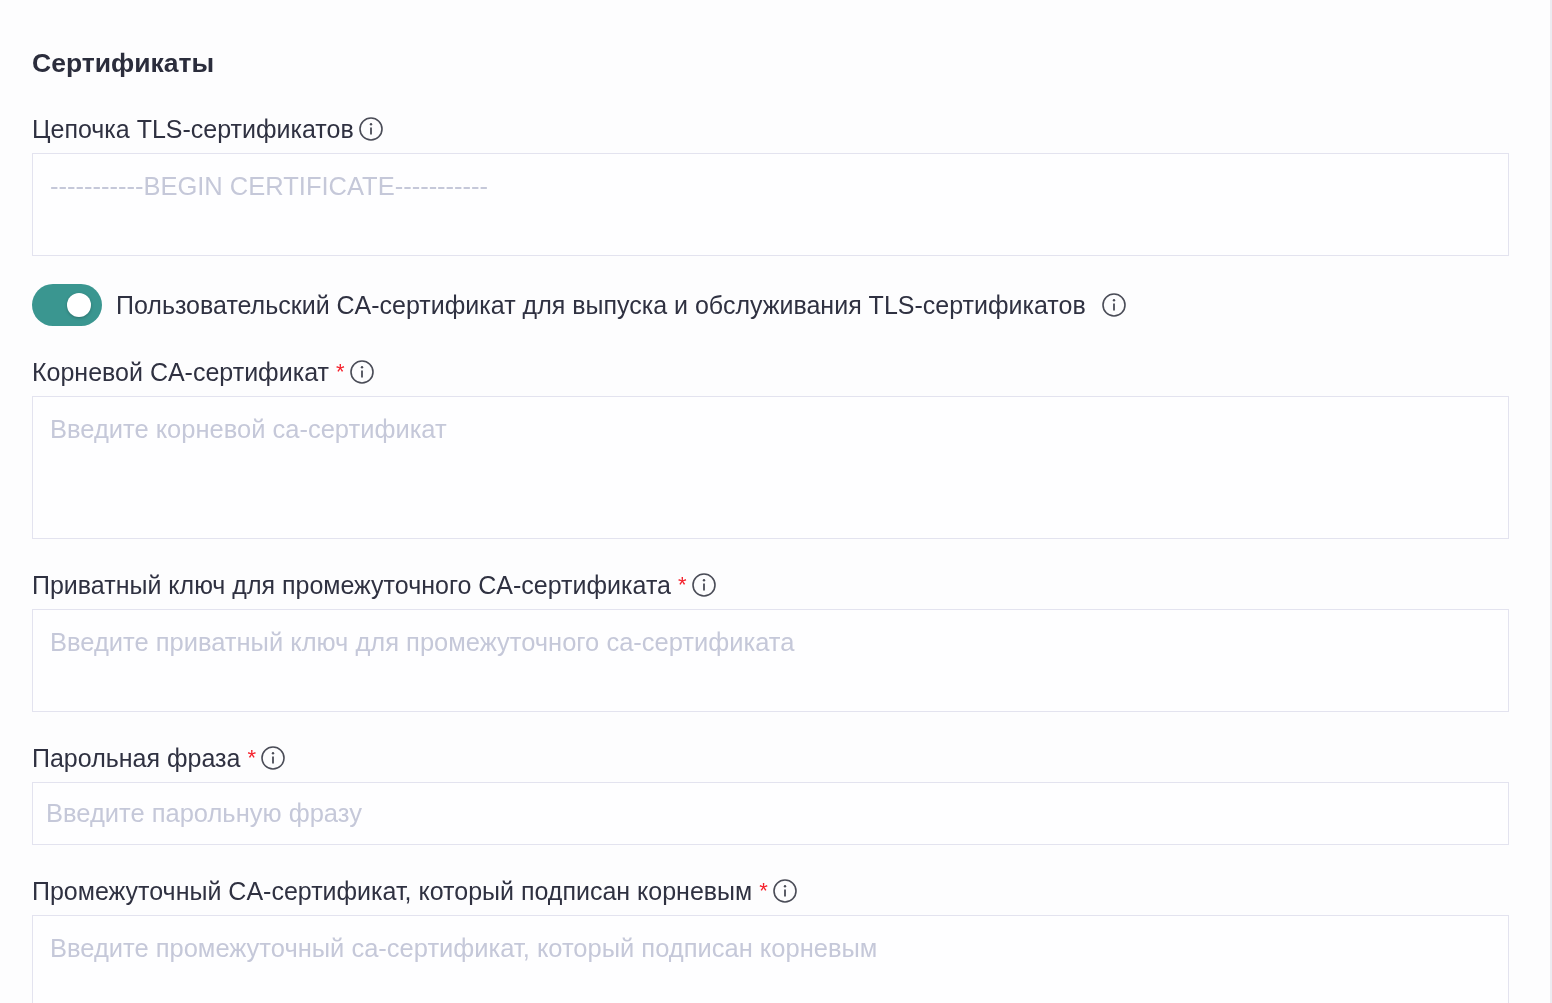 This screenshot has height=1003, width=1552. What do you see at coordinates (123, 63) in the screenshot?
I see `section-title: Сертификаты` at bounding box center [123, 63].